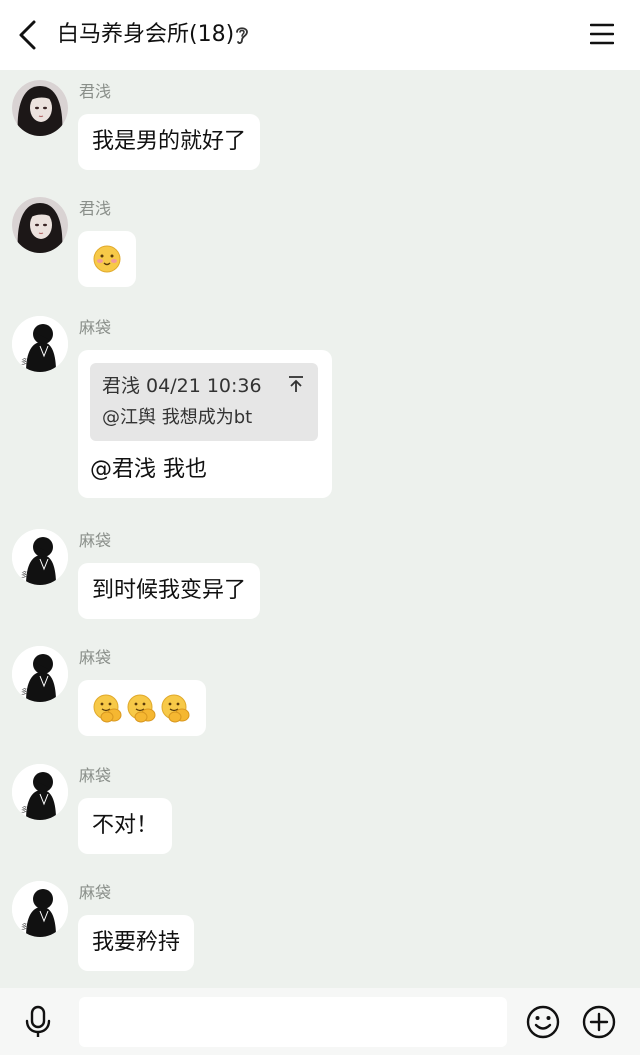  What do you see at coordinates (38, 1022) in the screenshot?
I see `microphone-icon` at bounding box center [38, 1022].